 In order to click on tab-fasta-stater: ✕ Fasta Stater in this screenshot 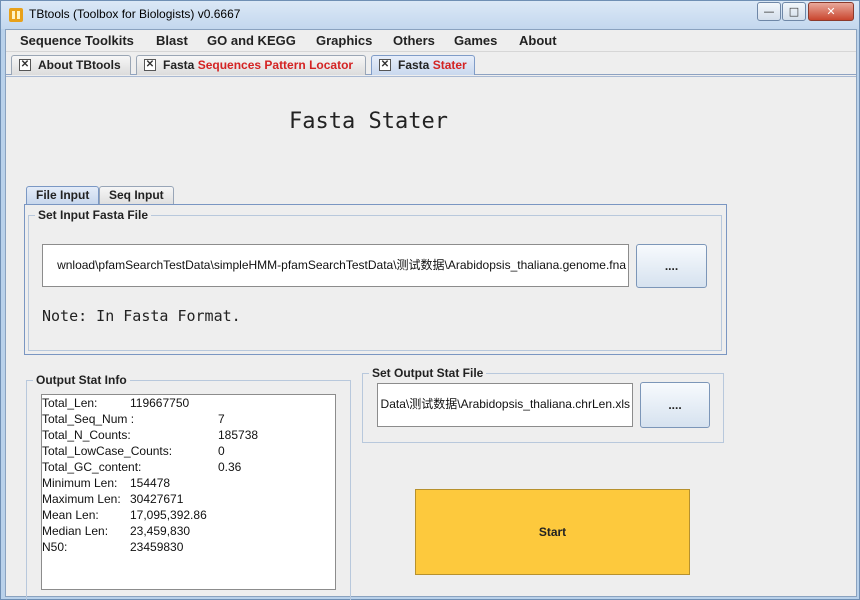, I will do `click(423, 65)`.